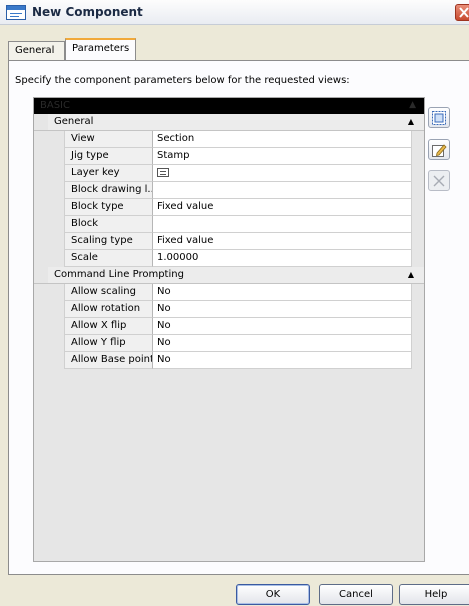 Image resolution: width=469 pixels, height=606 pixels. I want to click on tab-general: General, so click(36, 51).